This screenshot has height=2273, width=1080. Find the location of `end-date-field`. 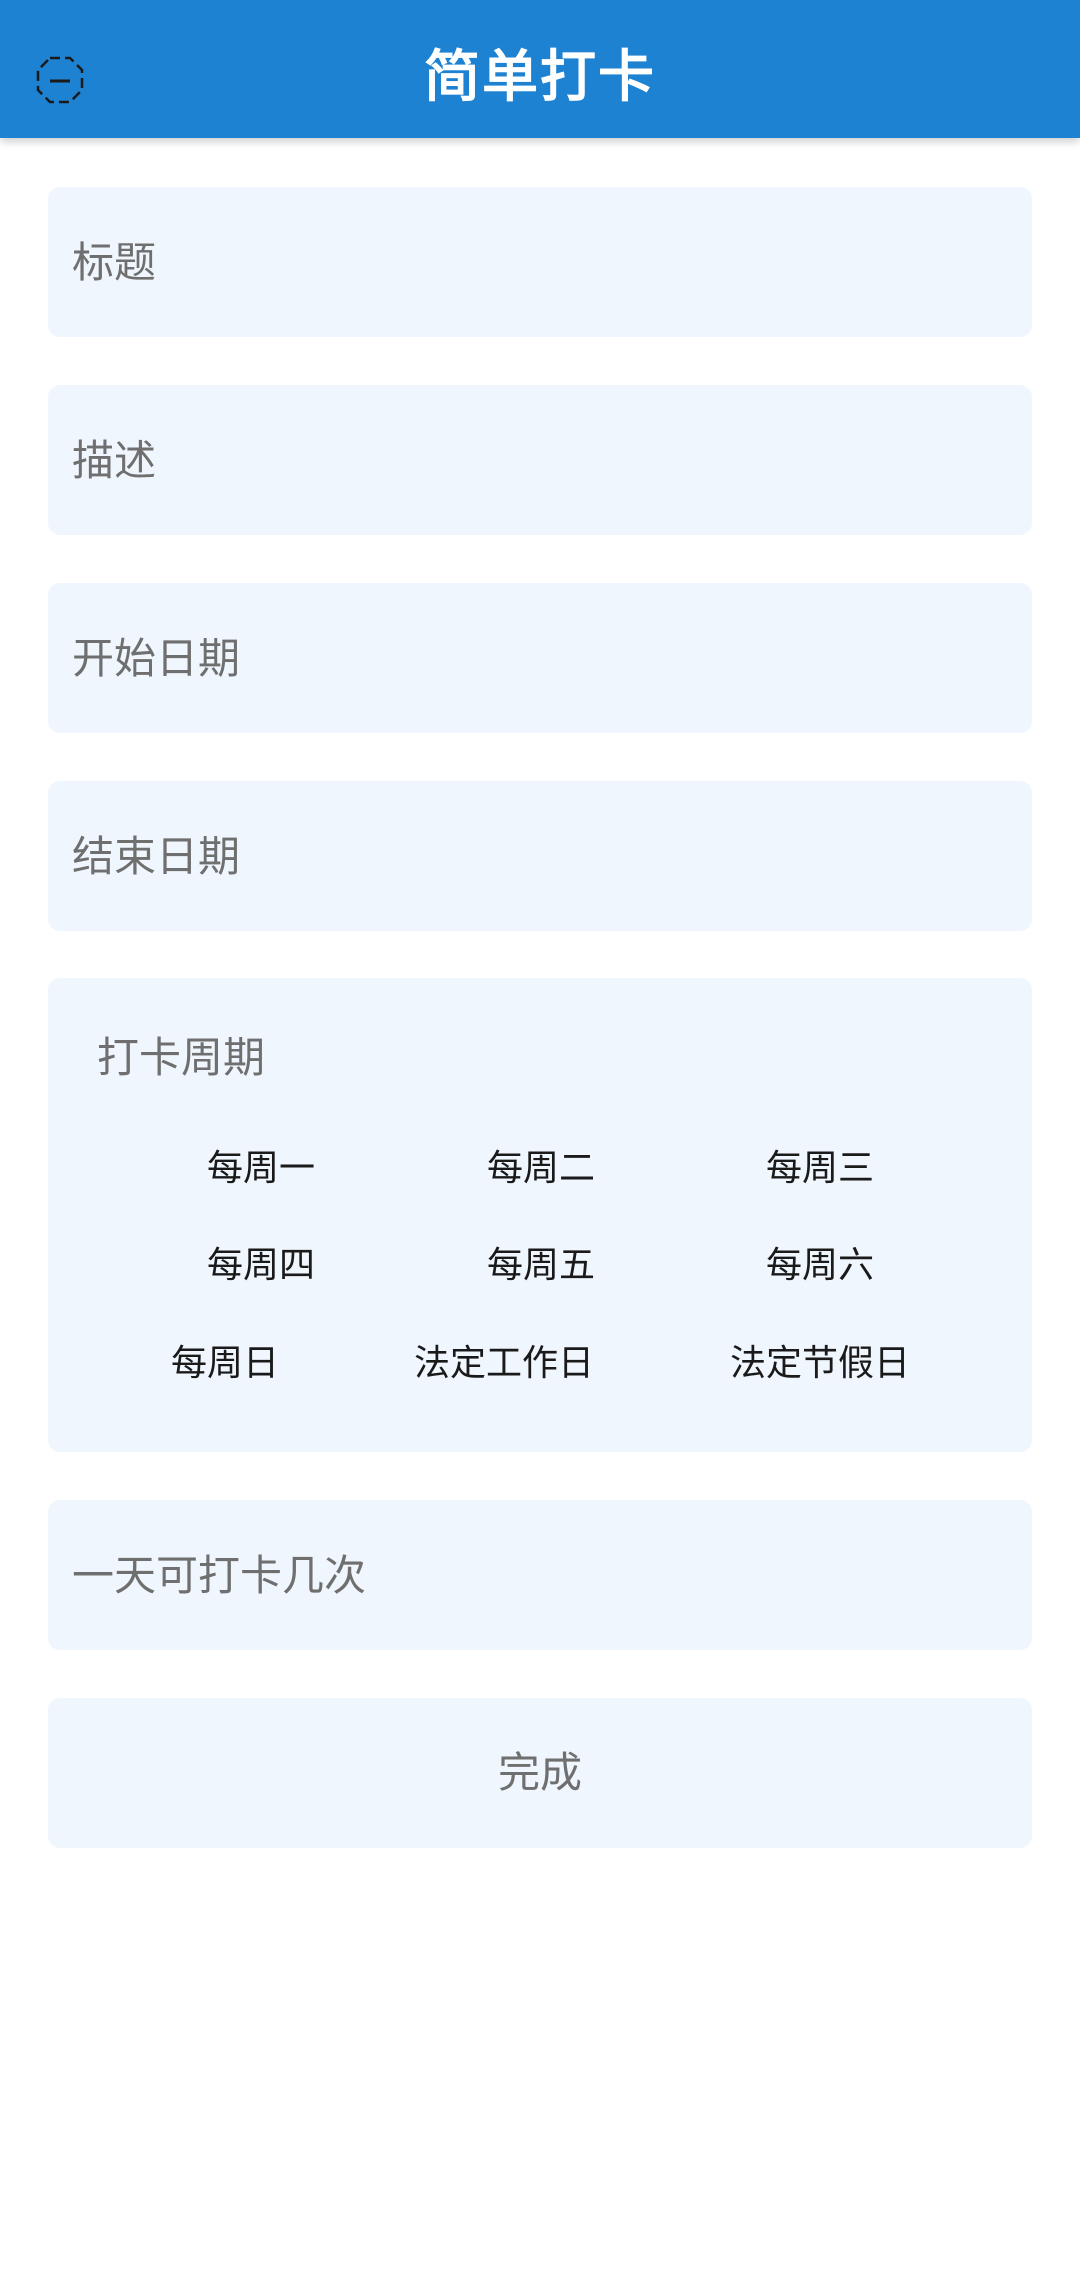

end-date-field is located at coordinates (540, 856).